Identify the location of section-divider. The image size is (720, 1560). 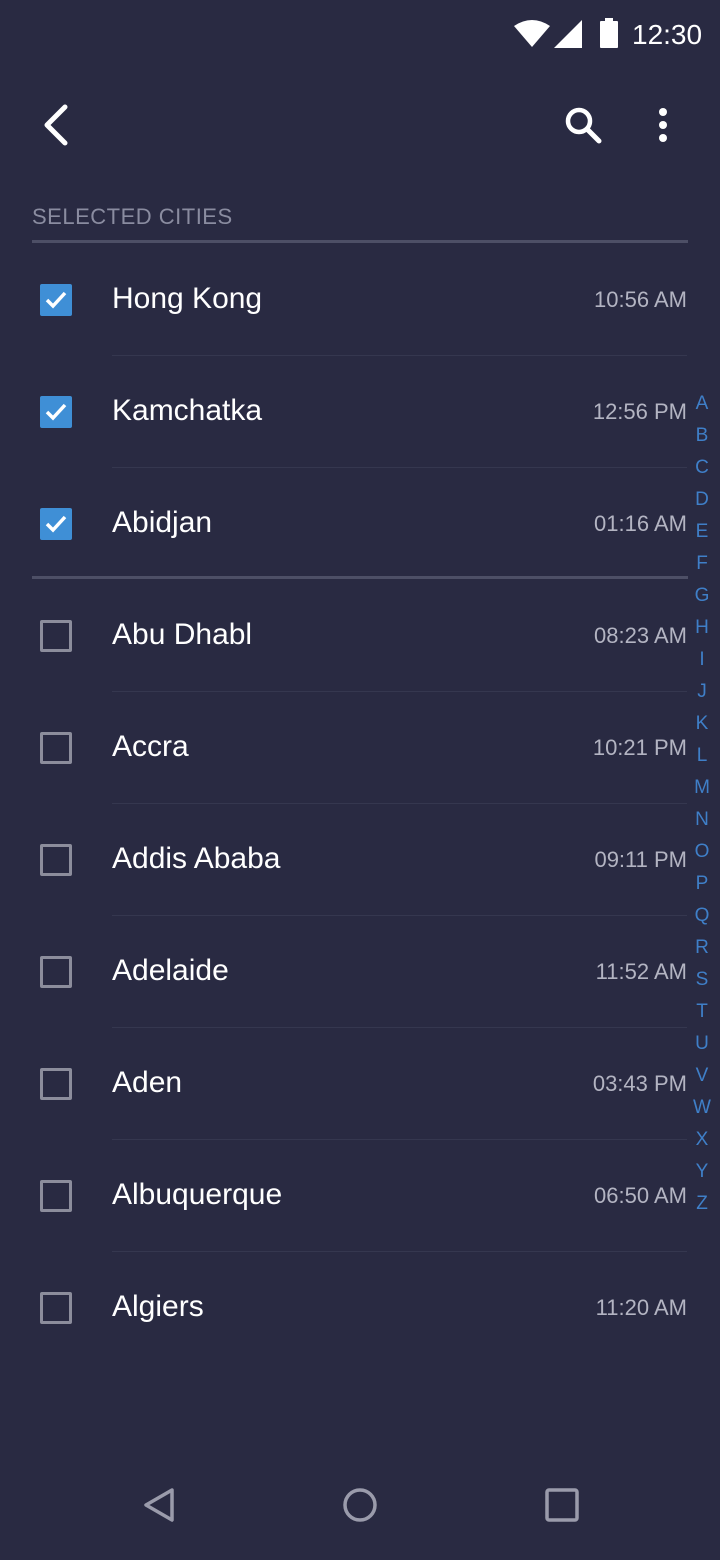
(360, 241).